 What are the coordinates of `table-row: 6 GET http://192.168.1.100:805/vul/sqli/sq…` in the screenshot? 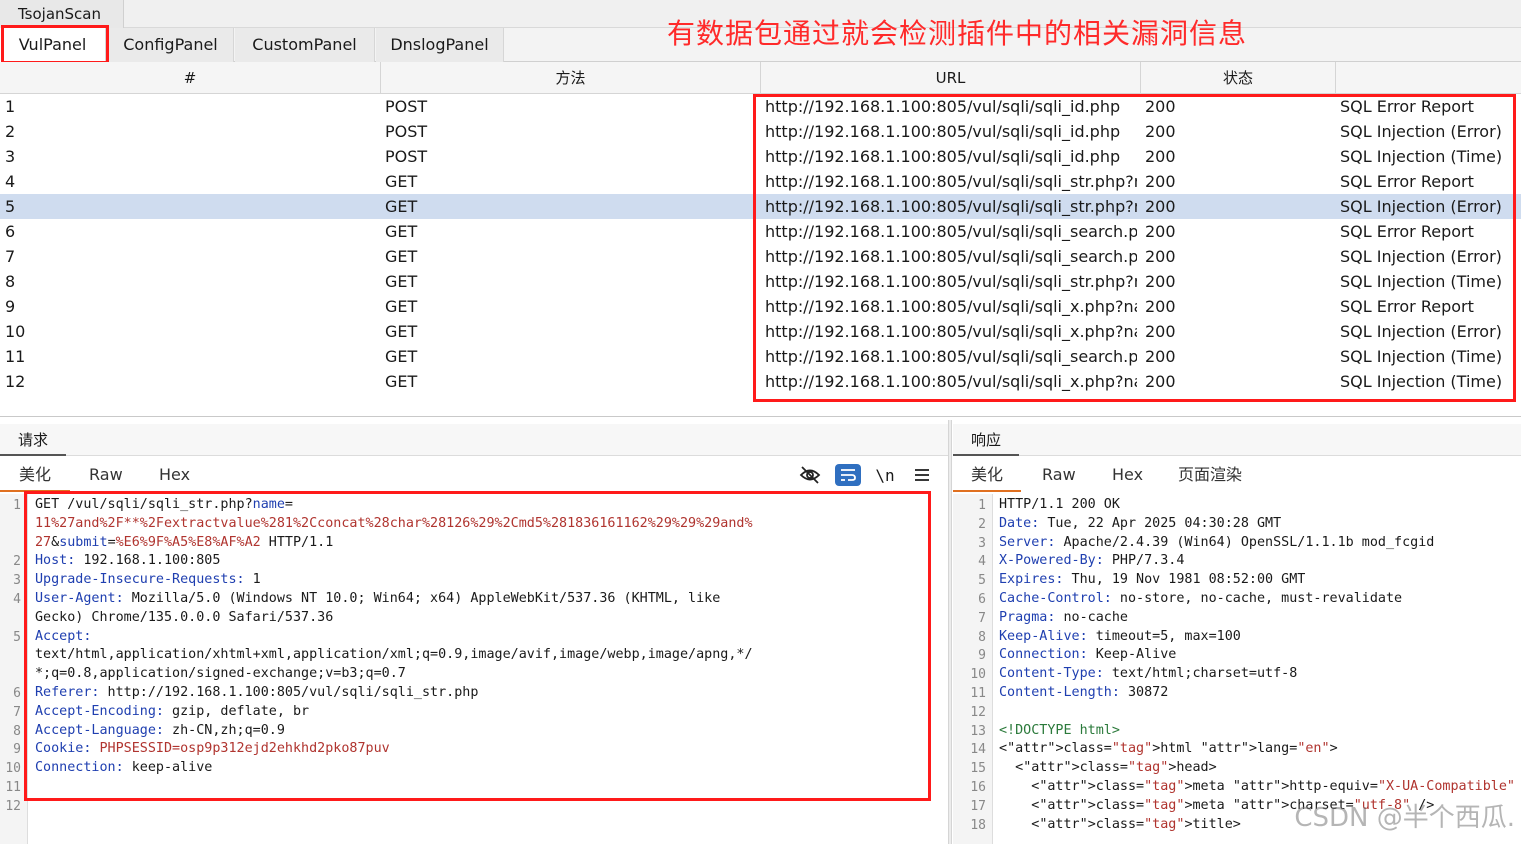 It's located at (760, 231).